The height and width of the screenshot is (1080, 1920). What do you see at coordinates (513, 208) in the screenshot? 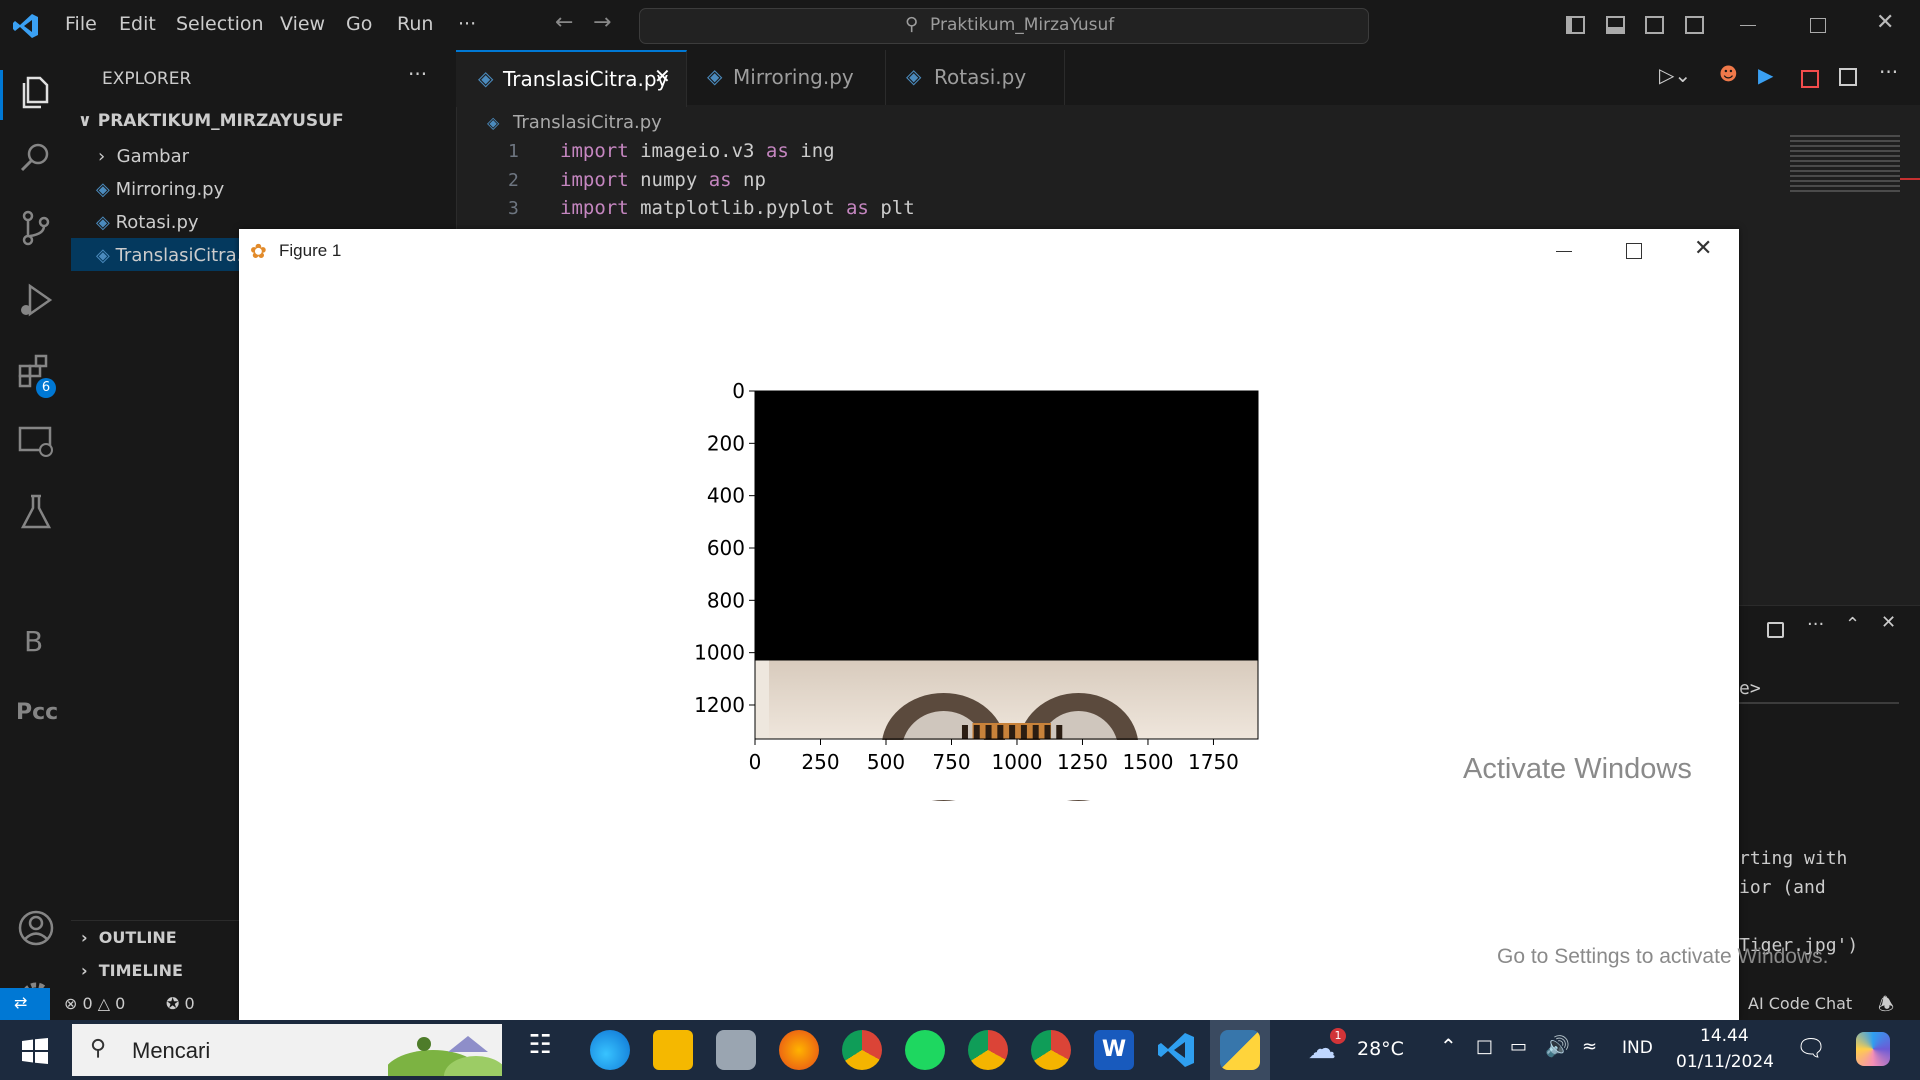
I see `line-number: 3` at bounding box center [513, 208].